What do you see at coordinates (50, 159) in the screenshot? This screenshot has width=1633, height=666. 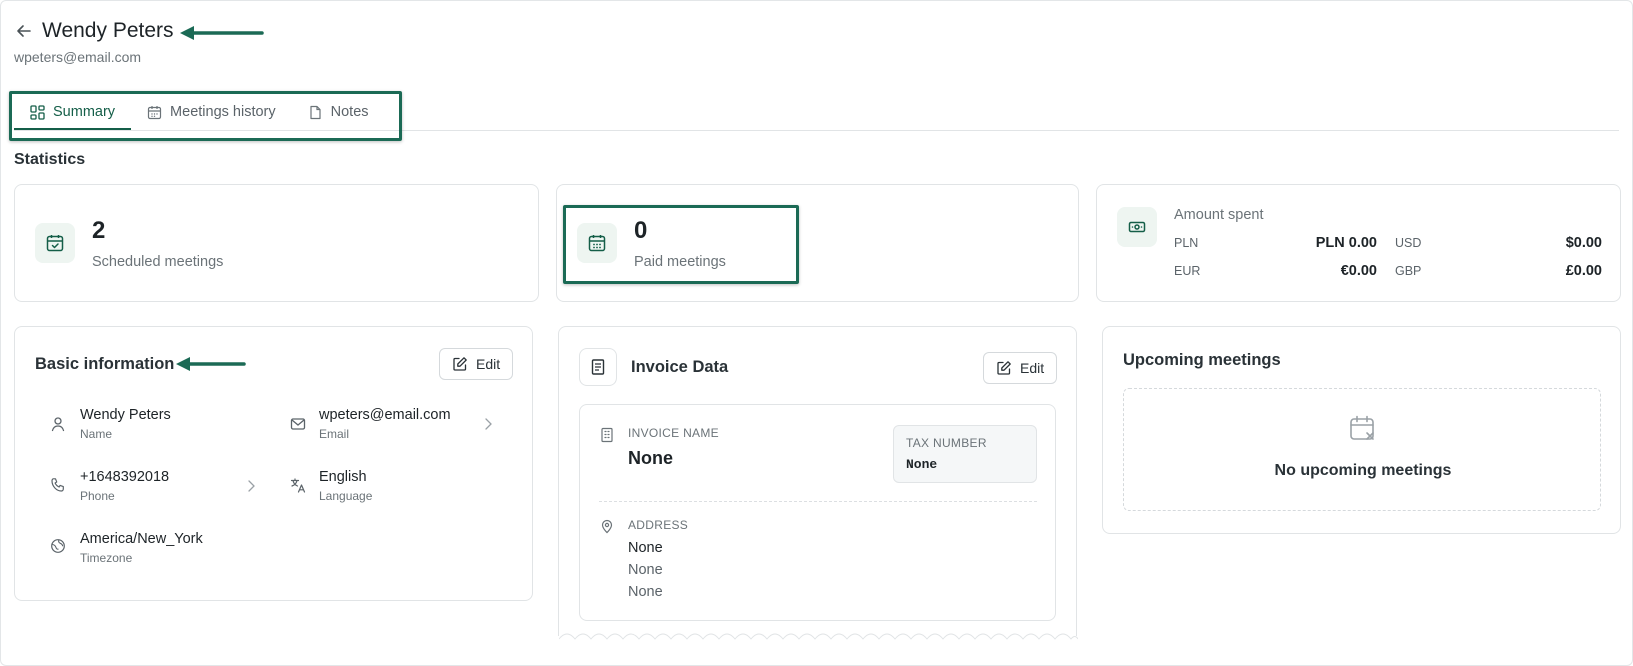 I see `statistics-title: Statistics` at bounding box center [50, 159].